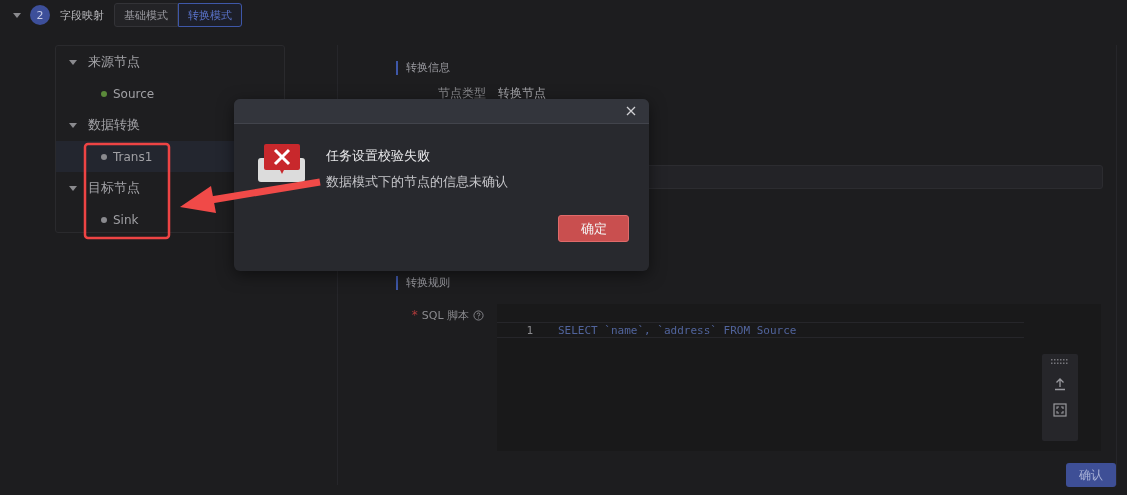 Image resolution: width=1127 pixels, height=495 pixels. I want to click on node-label: Sink, so click(126, 219).